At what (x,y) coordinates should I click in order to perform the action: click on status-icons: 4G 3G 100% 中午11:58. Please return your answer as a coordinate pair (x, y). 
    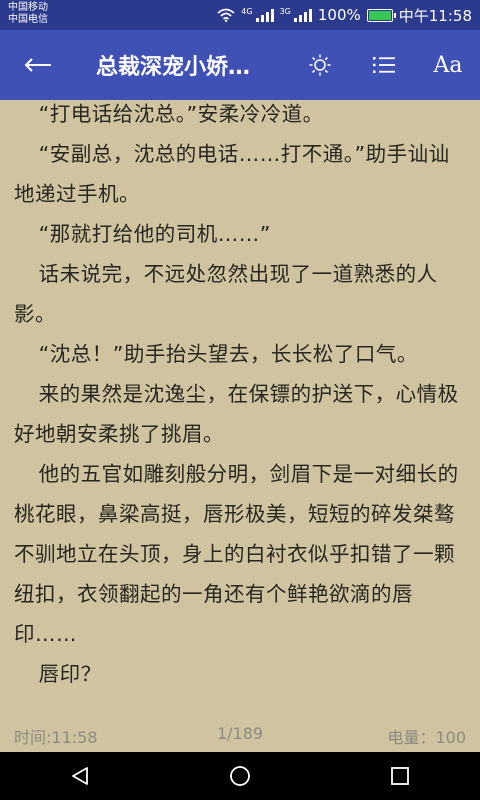
    Looking at the image, I should click on (344, 15).